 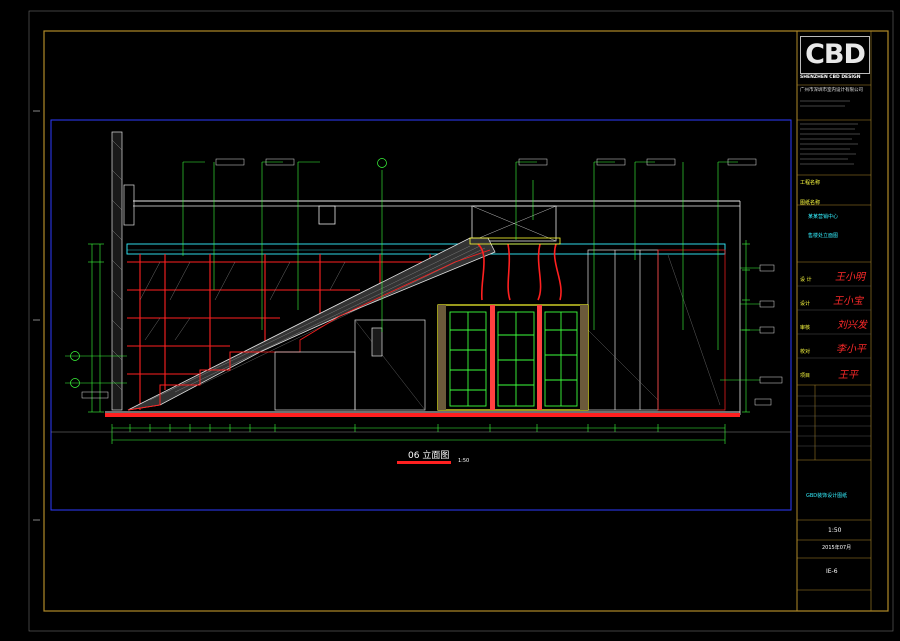 I want to click on date-value: 2015年07月, so click(x=837, y=548).